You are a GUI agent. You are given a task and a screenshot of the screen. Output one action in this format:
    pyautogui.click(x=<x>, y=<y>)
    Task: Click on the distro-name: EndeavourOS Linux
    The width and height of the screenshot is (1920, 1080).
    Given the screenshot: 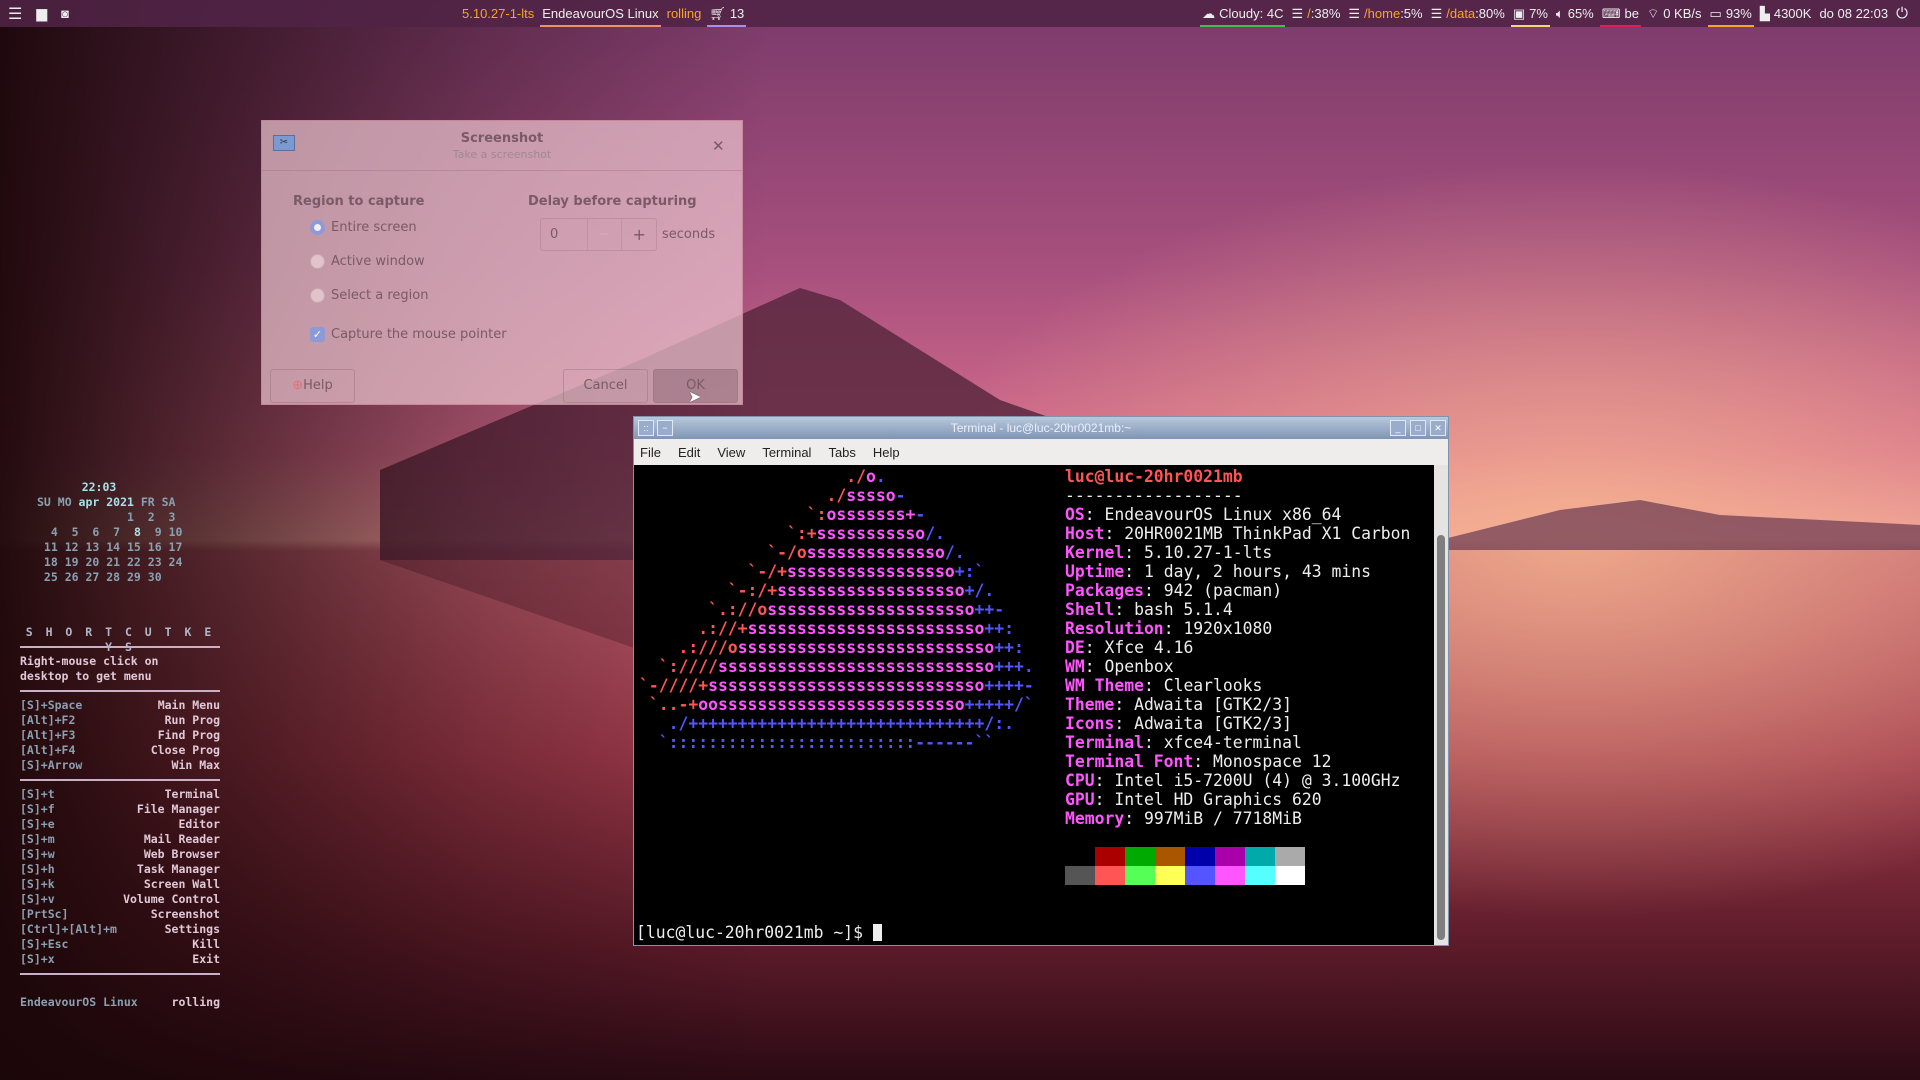 What is the action you would take?
    pyautogui.click(x=600, y=13)
    